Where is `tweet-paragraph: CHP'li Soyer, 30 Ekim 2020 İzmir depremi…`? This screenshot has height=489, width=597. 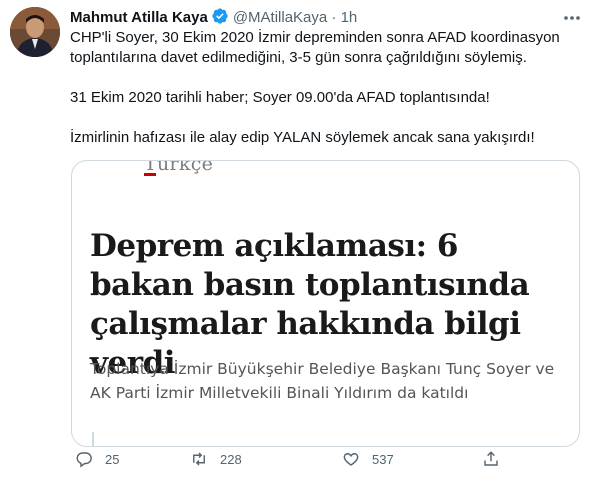
tweet-paragraph: CHP'li Soyer, 30 Ekim 2020 İzmir depremi… is located at coordinates (315, 47).